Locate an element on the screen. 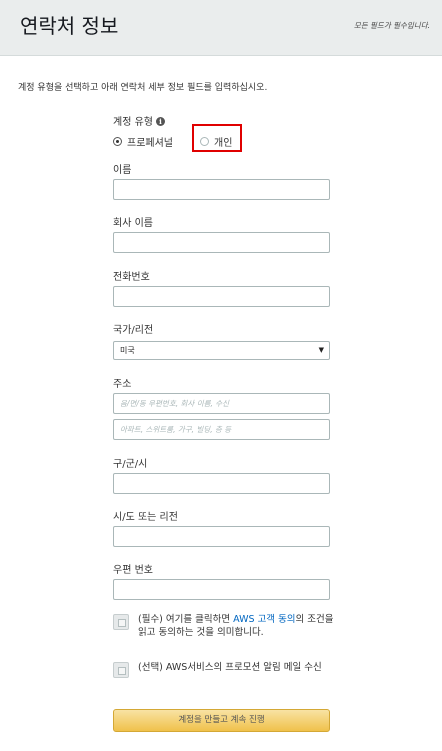 The width and height of the screenshot is (442, 751). name-label: 이름 is located at coordinates (122, 170).